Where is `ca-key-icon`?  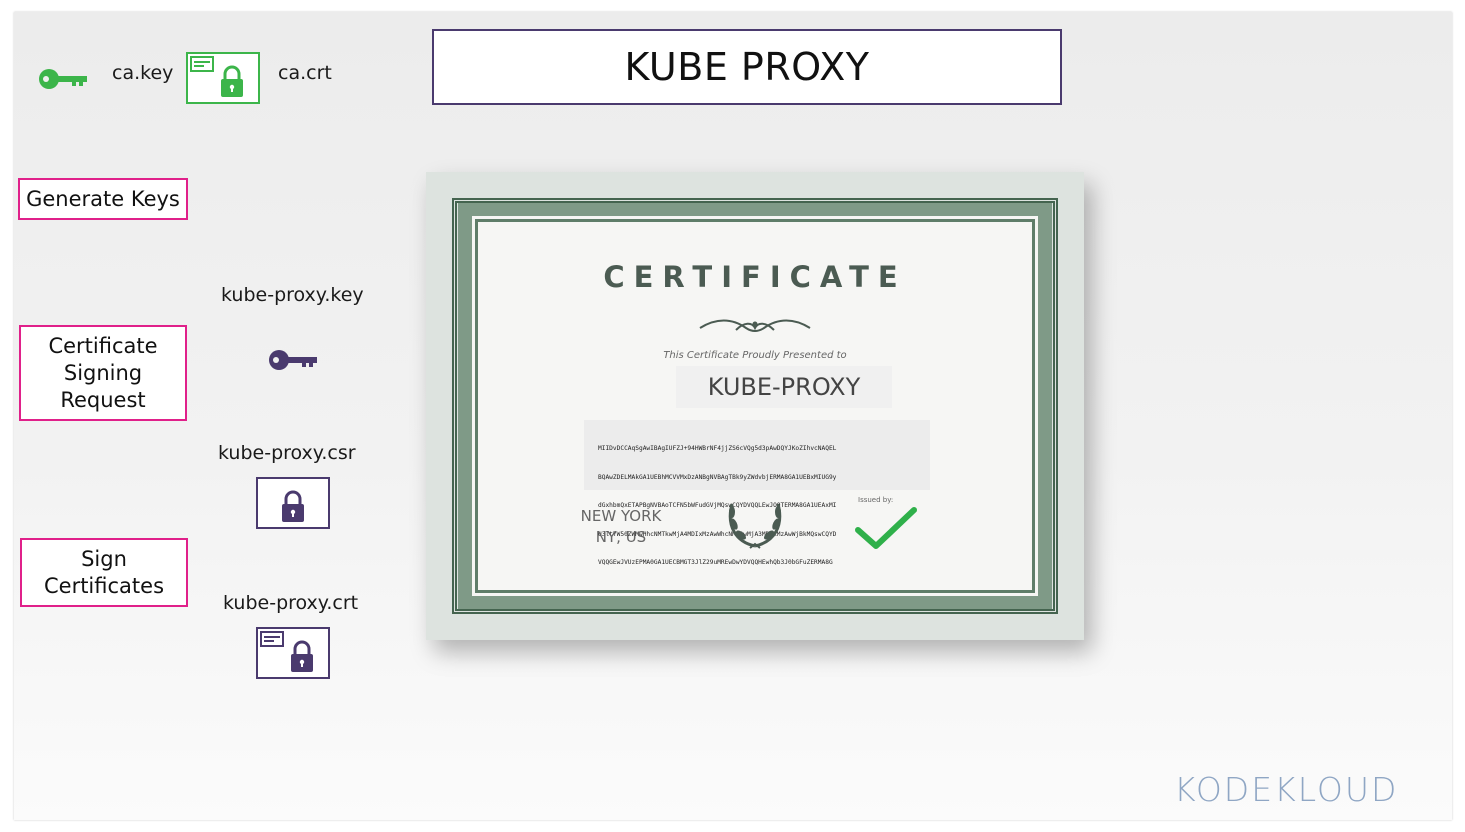
ca-key-icon is located at coordinates (64, 79).